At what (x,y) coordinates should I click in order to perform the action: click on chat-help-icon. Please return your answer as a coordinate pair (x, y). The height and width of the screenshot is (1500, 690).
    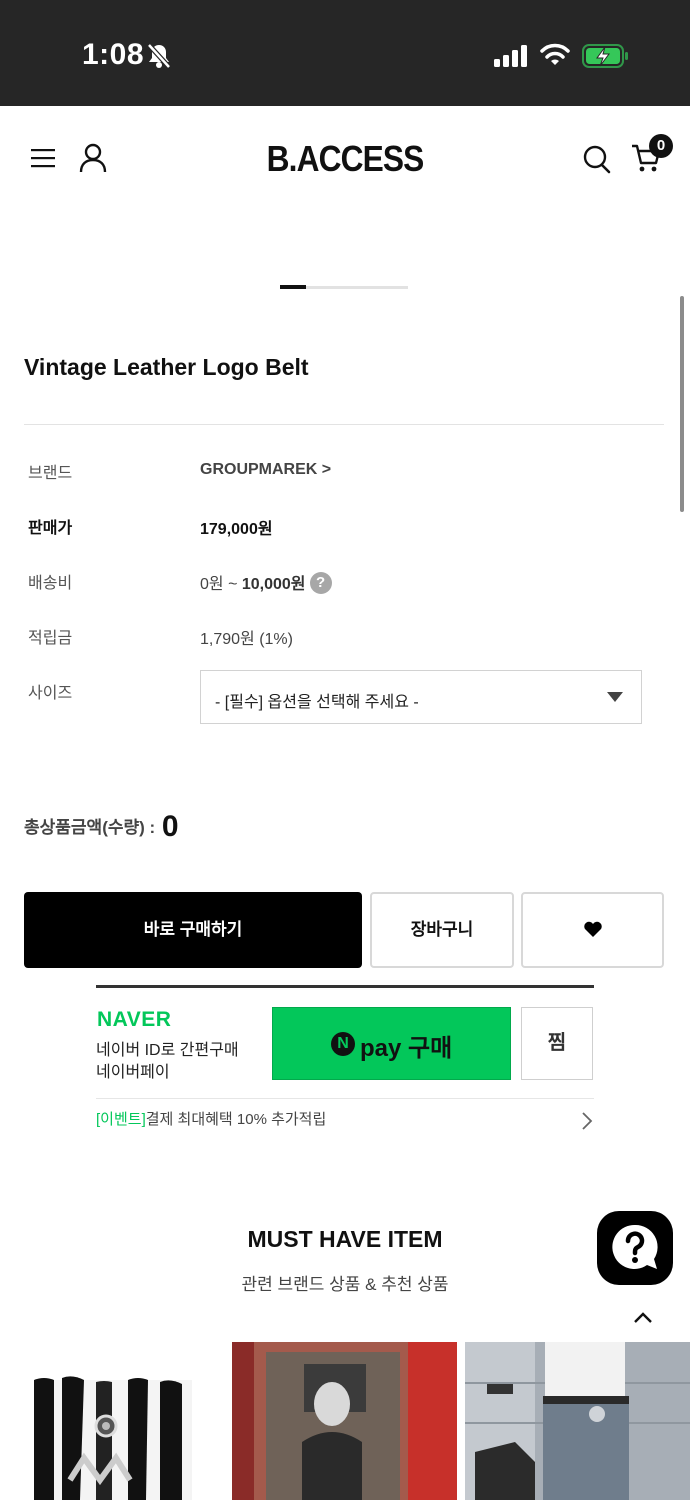
    Looking at the image, I should click on (635, 1246).